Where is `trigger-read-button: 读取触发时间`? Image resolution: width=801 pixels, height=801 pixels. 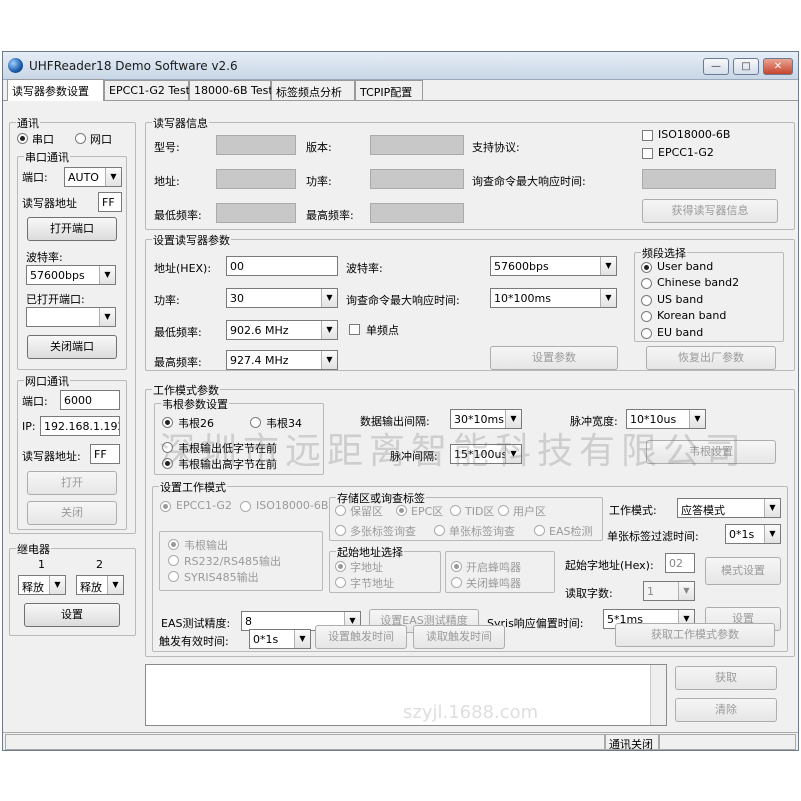
trigger-read-button: 读取触发时间 is located at coordinates (459, 637).